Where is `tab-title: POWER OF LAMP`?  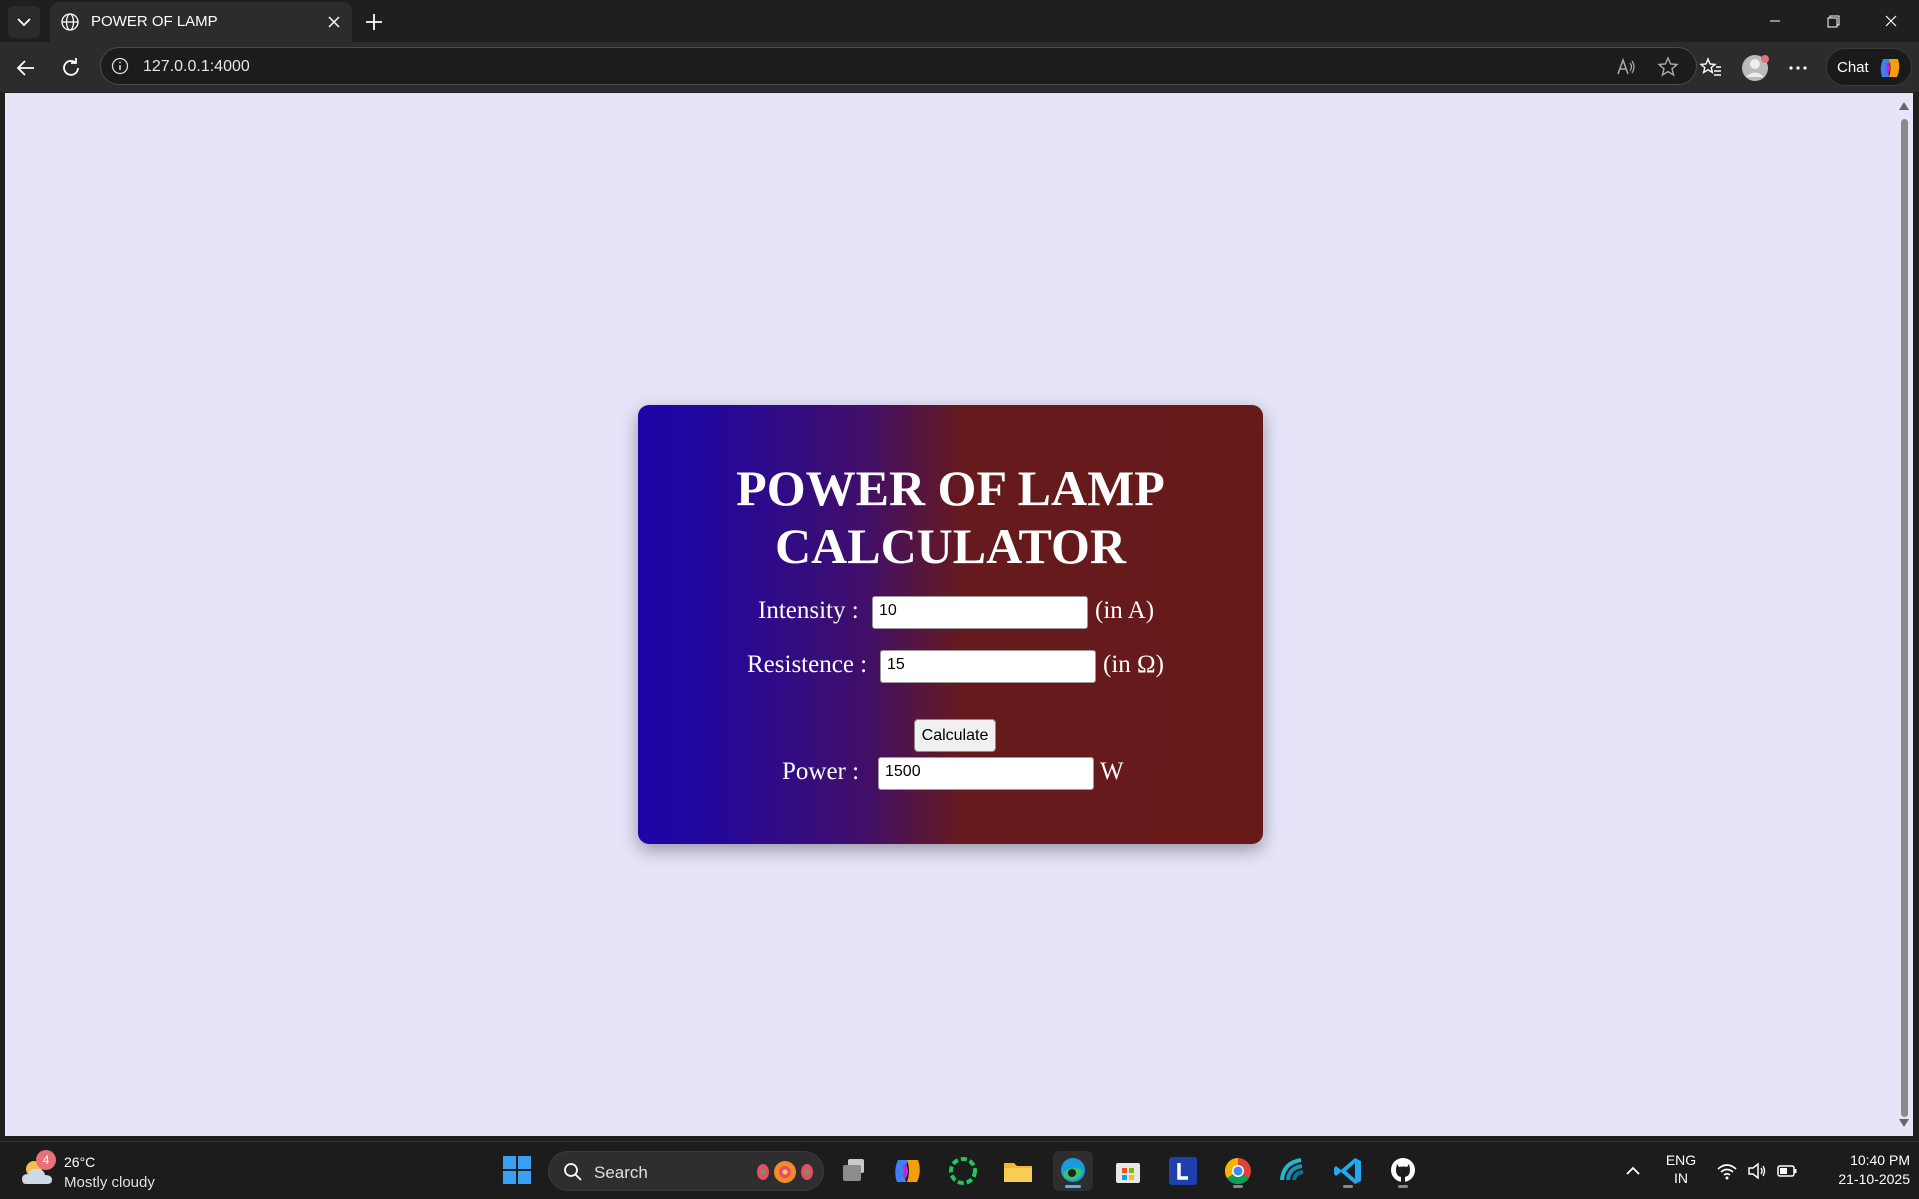 tab-title: POWER OF LAMP is located at coordinates (154, 21).